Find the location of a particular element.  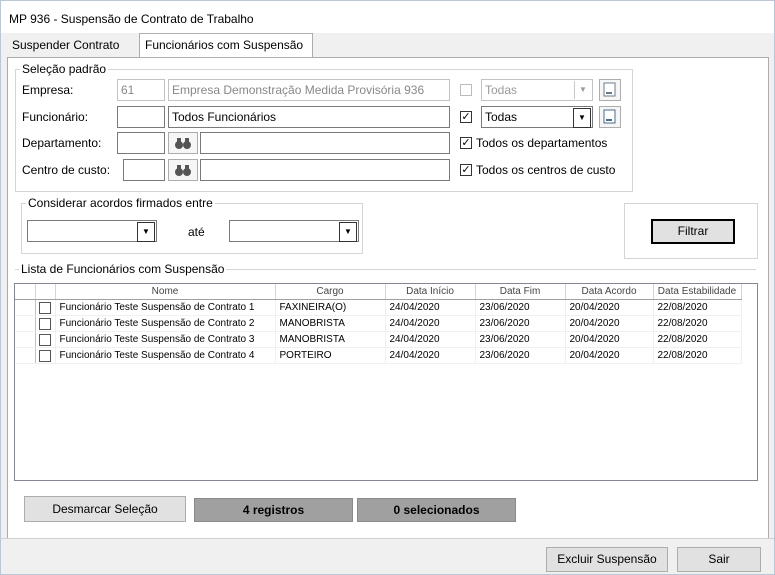

funcionario-all-select-value: Todas is located at coordinates (501, 117).